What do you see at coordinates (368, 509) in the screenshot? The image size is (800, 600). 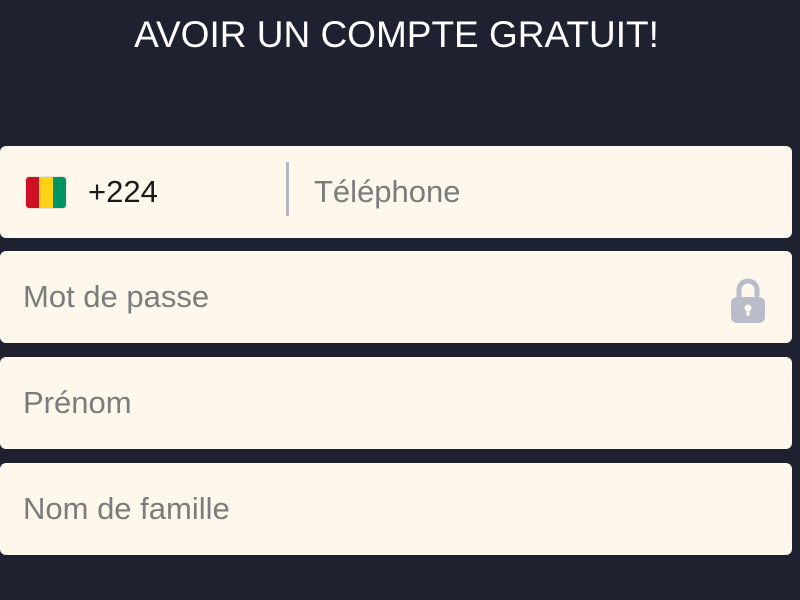 I see `last-name-input` at bounding box center [368, 509].